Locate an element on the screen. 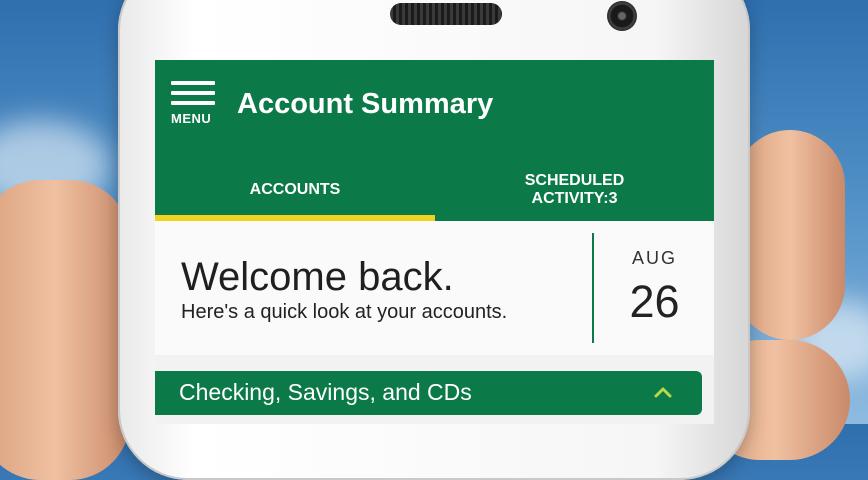 Image resolution: width=868 pixels, height=480 pixels. phone-camera is located at coordinates (622, 16).